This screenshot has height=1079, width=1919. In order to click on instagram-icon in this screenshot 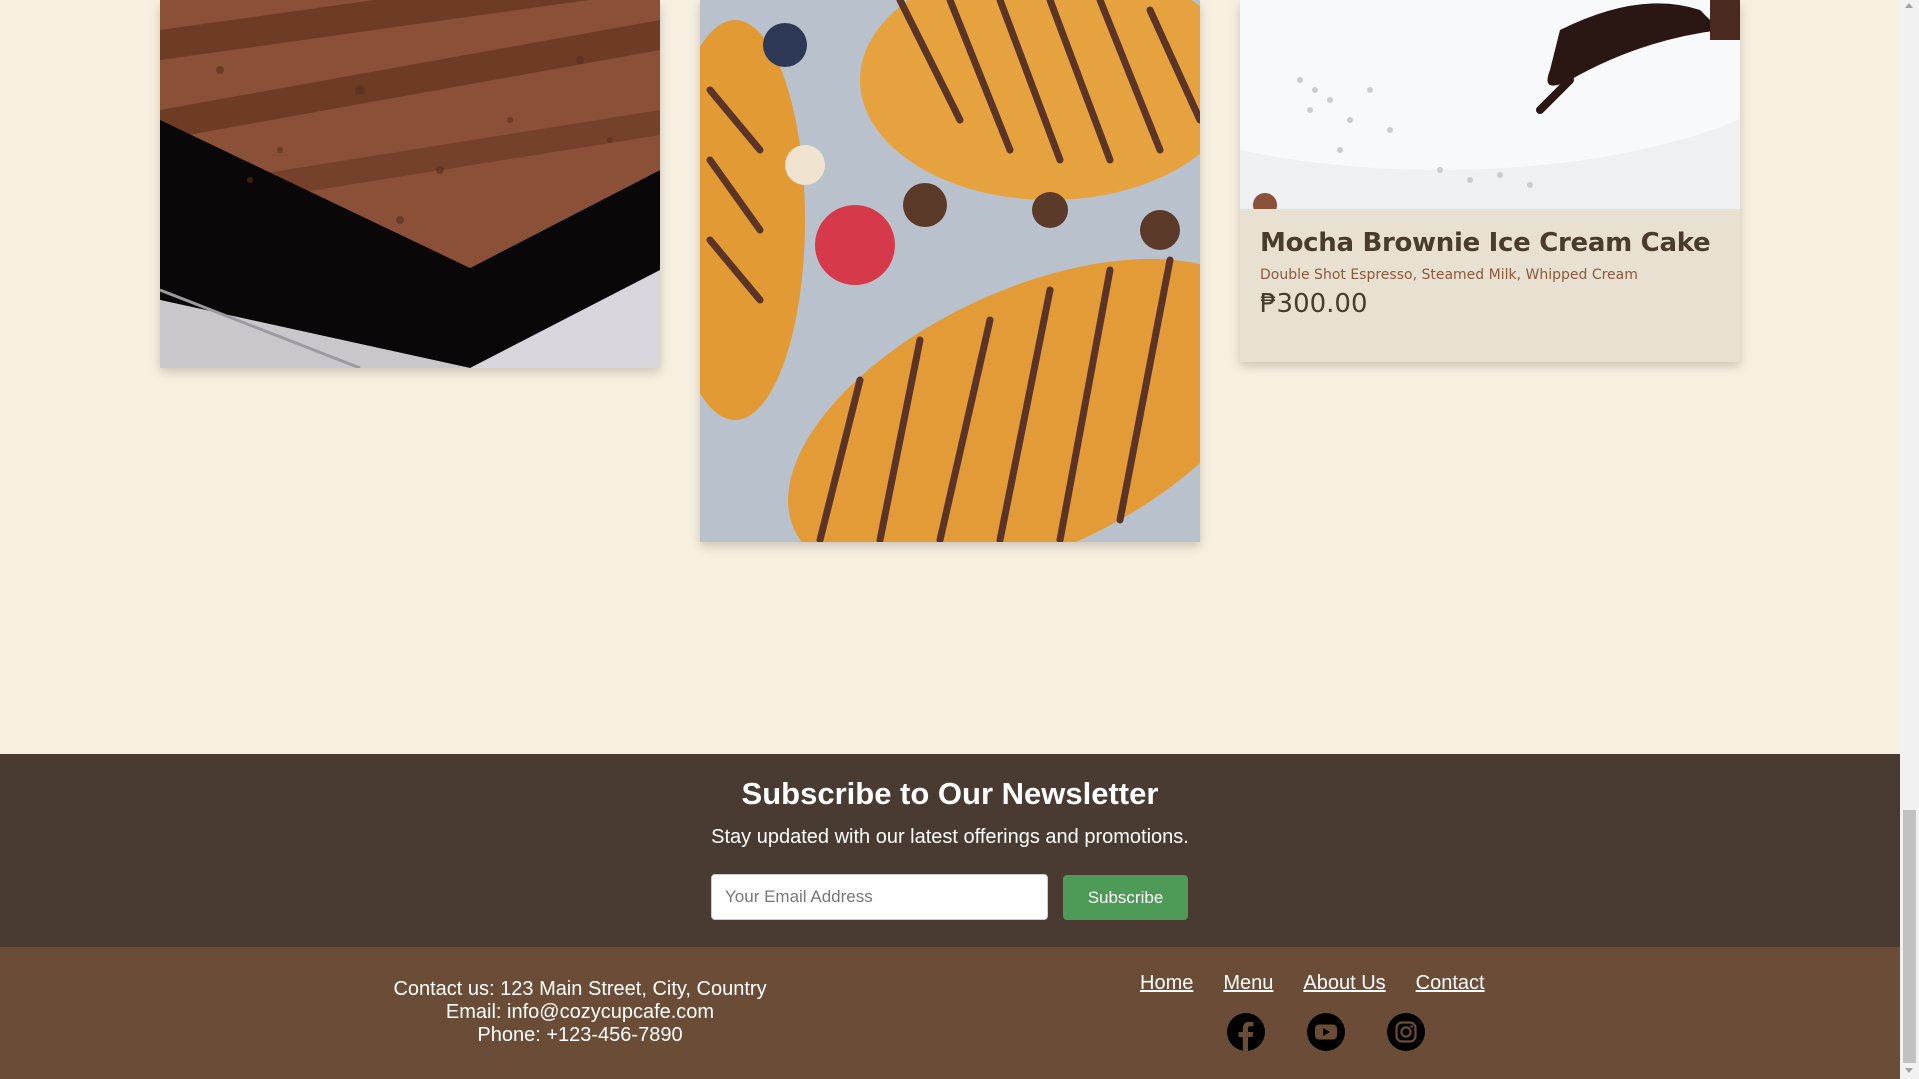, I will do `click(1406, 1032)`.